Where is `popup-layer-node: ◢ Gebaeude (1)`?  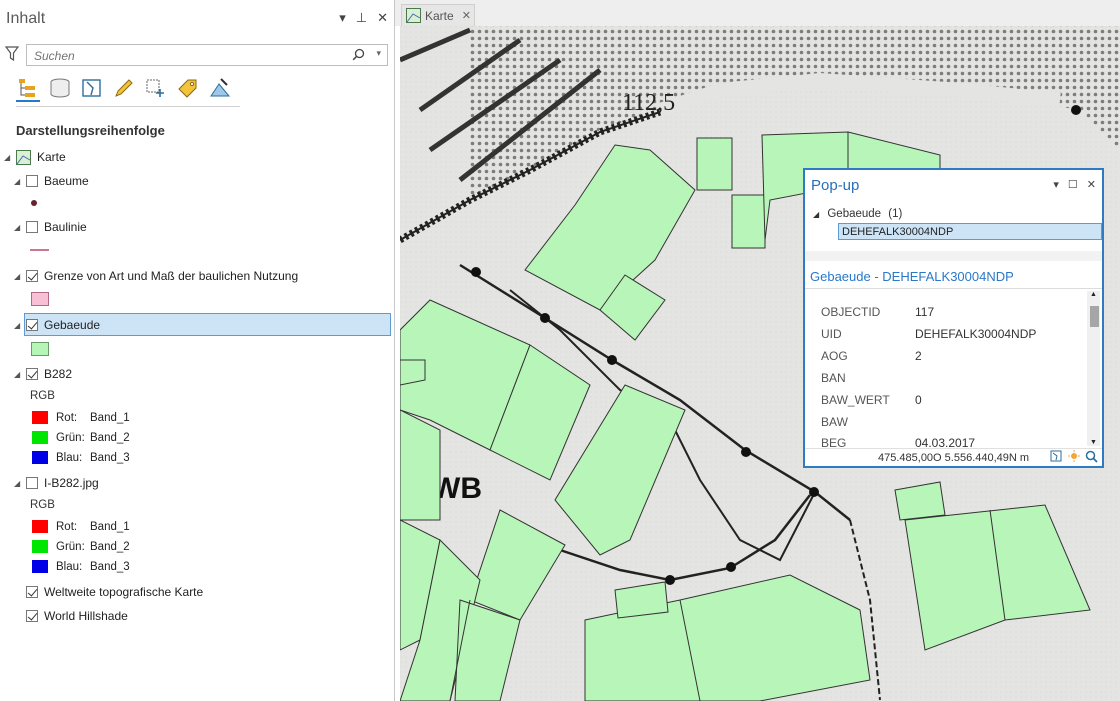
popup-layer-node: ◢ Gebaeude (1) is located at coordinates (857, 214).